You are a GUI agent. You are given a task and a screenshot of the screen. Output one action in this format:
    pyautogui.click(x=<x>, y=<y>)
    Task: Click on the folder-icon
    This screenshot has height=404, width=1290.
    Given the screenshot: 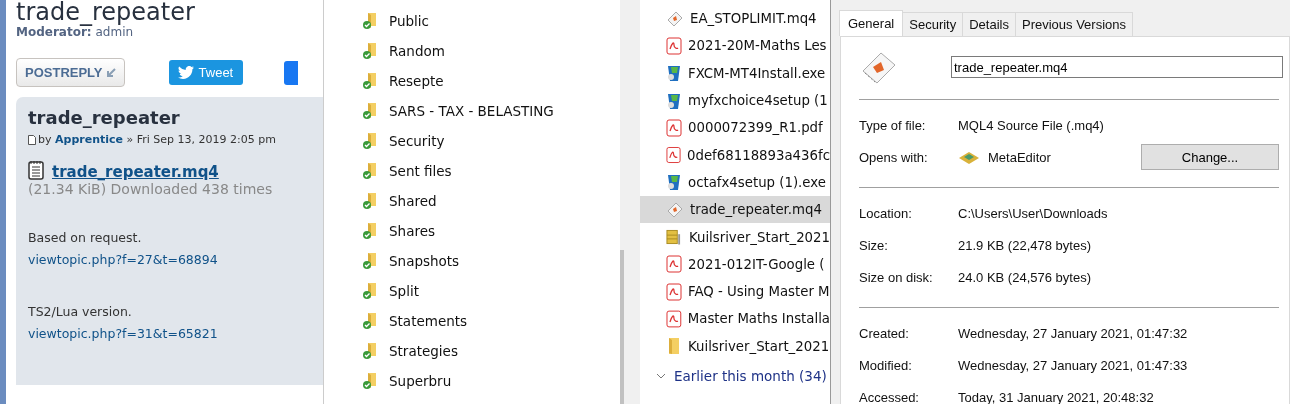 What is the action you would take?
    pyautogui.click(x=674, y=346)
    